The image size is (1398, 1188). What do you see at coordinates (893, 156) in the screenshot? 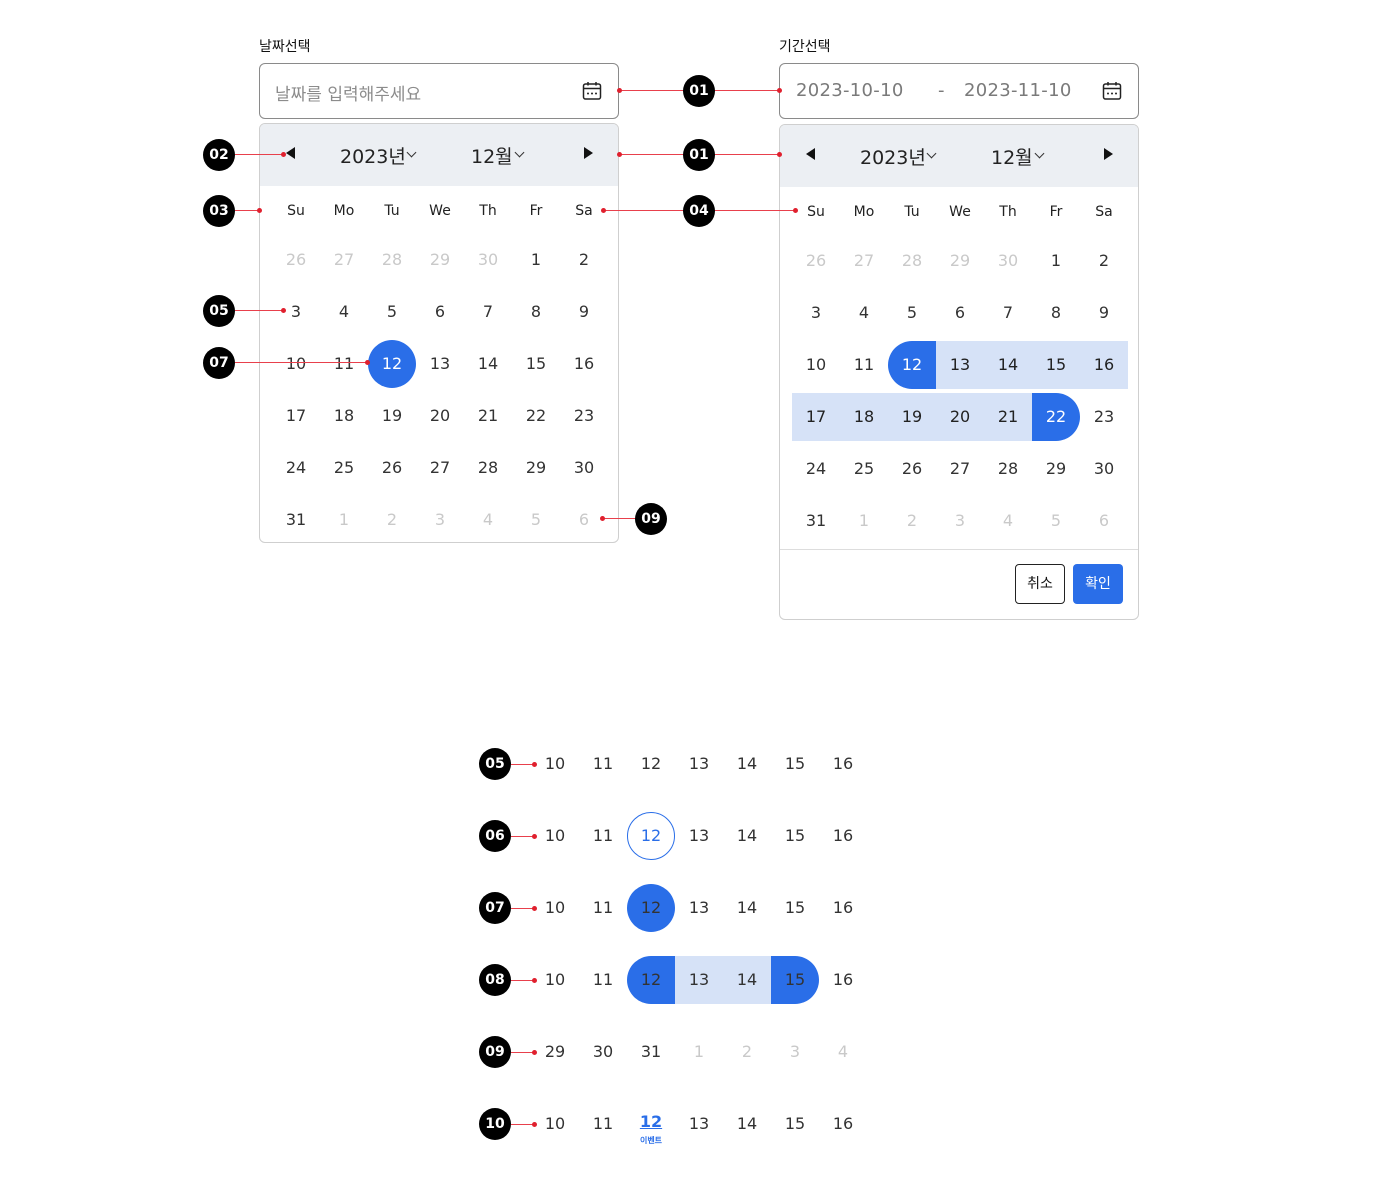
I see `year-select: 2023년` at bounding box center [893, 156].